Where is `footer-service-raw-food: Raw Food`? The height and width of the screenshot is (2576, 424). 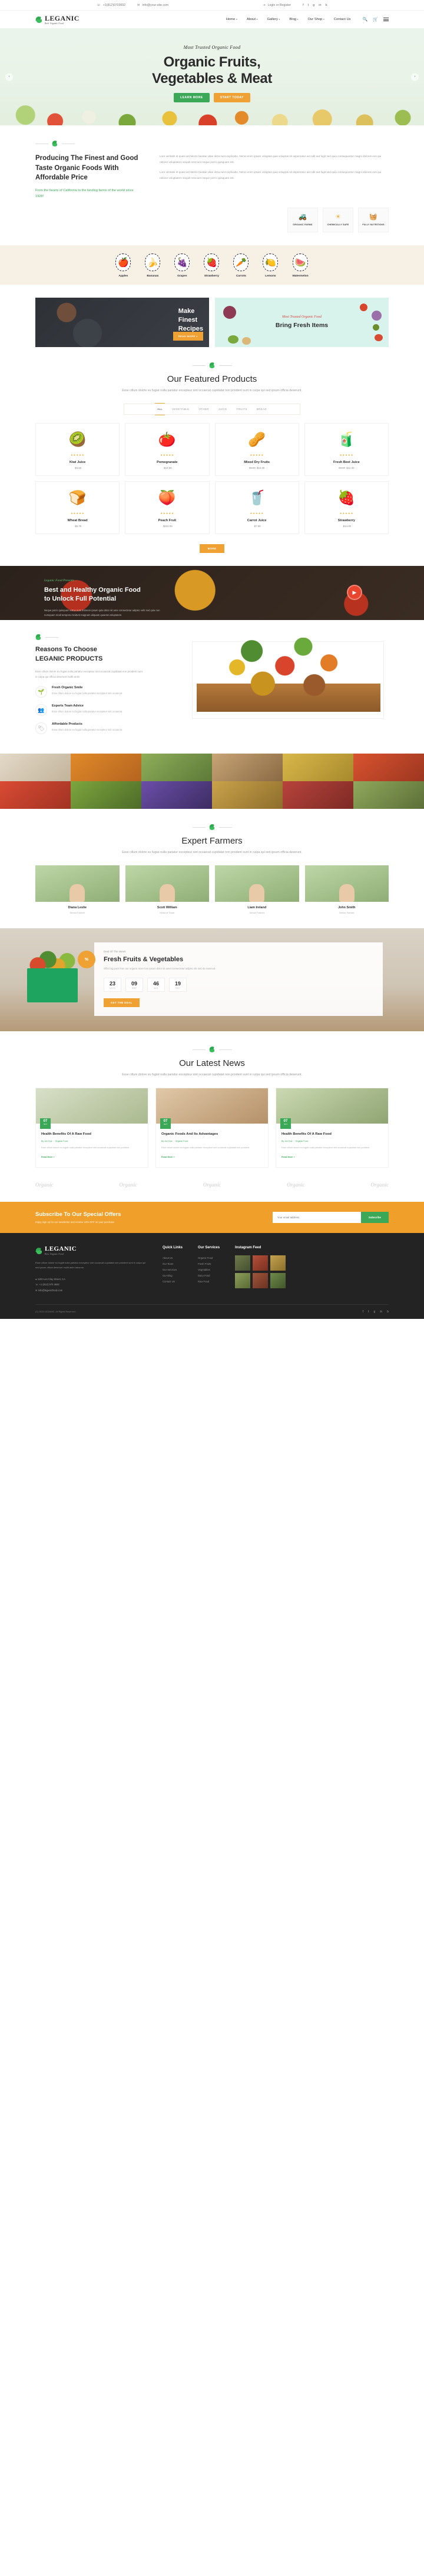
footer-service-raw-food: Raw Food is located at coordinates (209, 1282).